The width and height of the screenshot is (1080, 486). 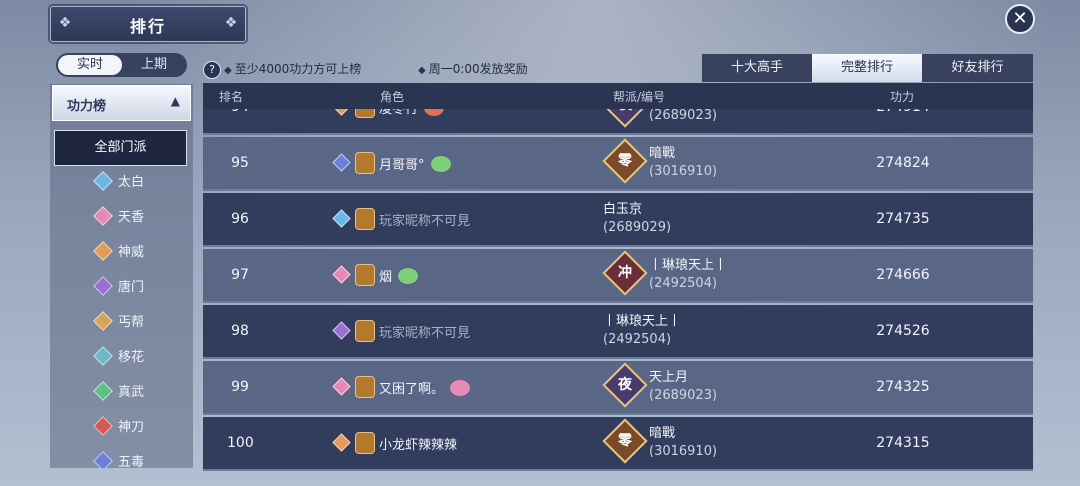 I want to click on player-name: 烟, so click(x=399, y=275).